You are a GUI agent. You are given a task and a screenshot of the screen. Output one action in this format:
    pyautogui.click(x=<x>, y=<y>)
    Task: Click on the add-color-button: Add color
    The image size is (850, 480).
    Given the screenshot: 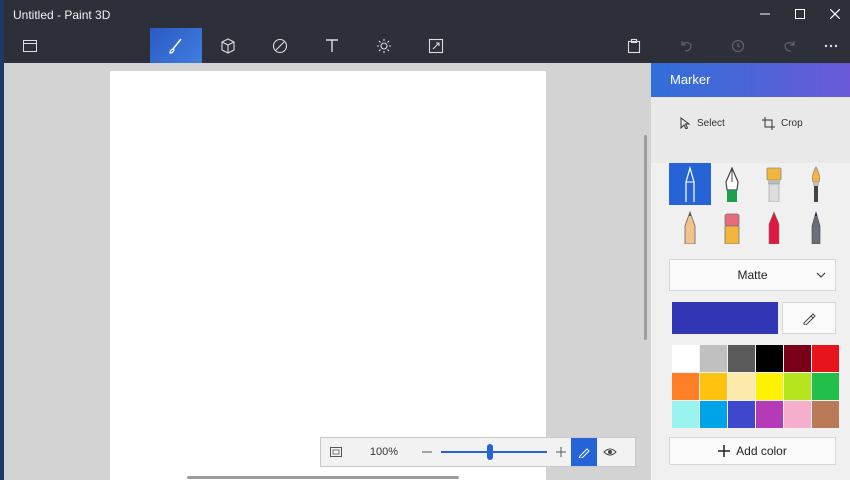 What is the action you would take?
    pyautogui.click(x=752, y=451)
    